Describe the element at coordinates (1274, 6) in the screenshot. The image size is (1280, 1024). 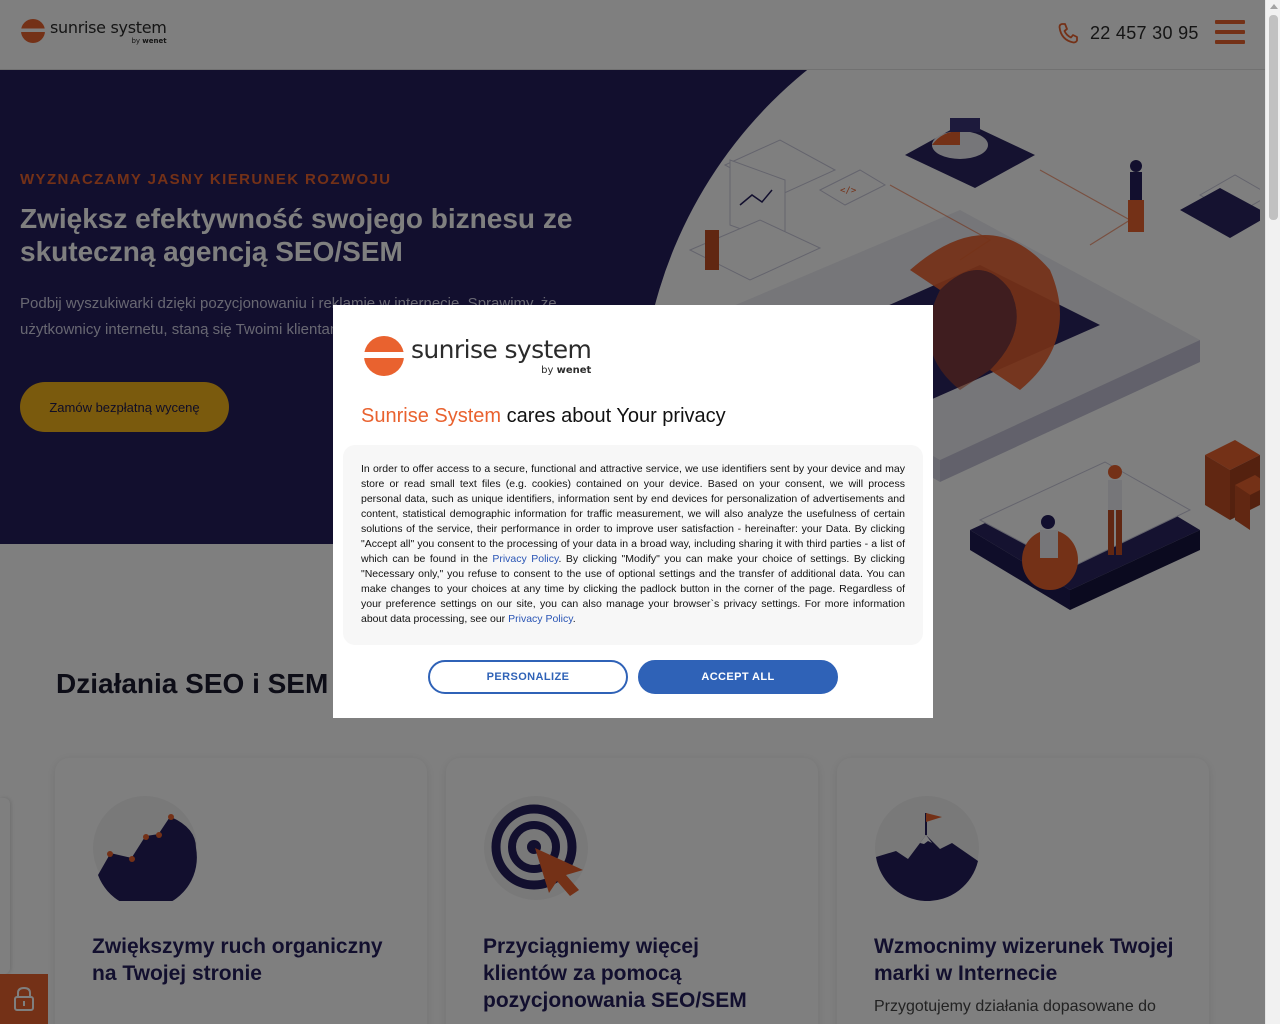
I see `scroll-up-icon` at that location.